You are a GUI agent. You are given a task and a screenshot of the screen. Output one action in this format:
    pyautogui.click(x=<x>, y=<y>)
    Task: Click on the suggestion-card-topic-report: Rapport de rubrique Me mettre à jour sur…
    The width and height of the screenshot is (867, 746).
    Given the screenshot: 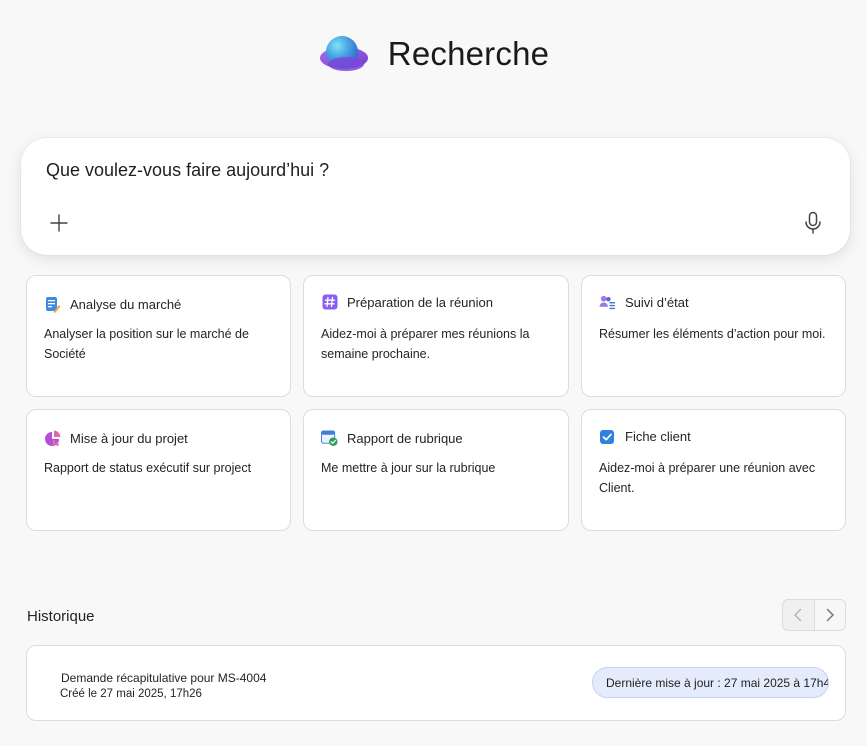 What is the action you would take?
    pyautogui.click(x=436, y=470)
    